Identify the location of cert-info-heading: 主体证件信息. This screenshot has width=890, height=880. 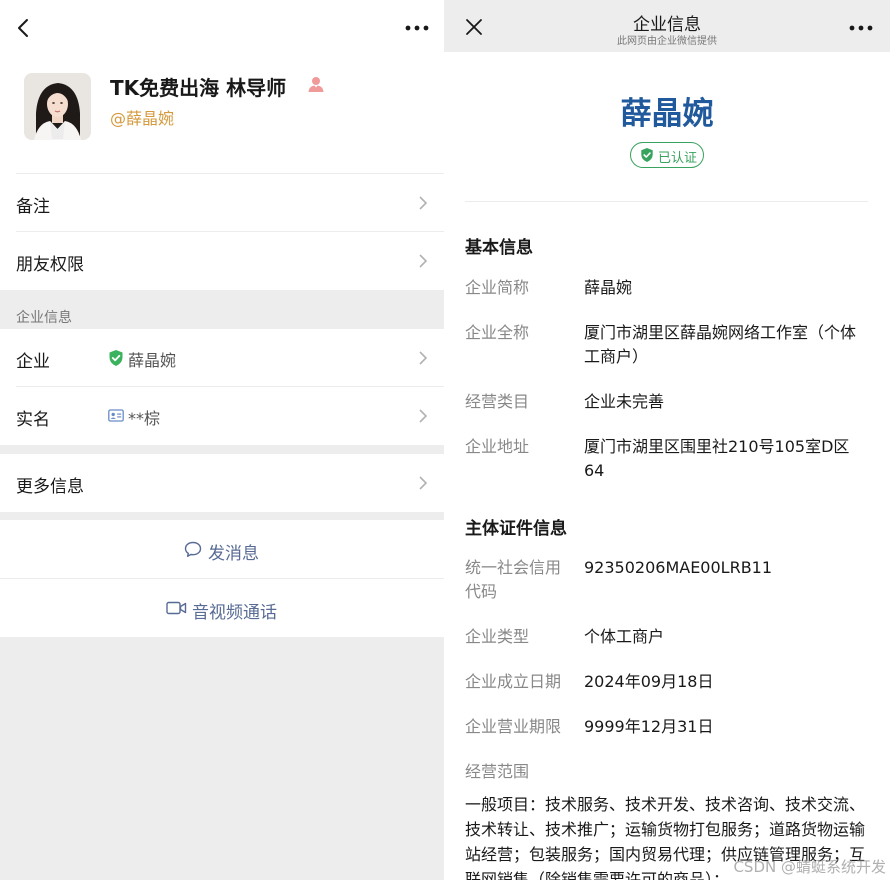
(516, 529).